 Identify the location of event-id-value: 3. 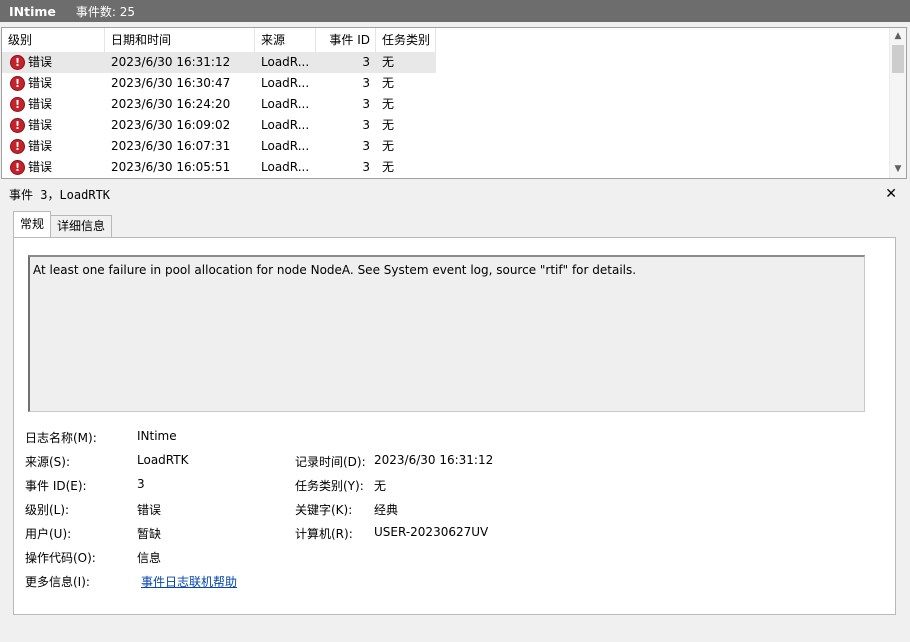
(141, 484).